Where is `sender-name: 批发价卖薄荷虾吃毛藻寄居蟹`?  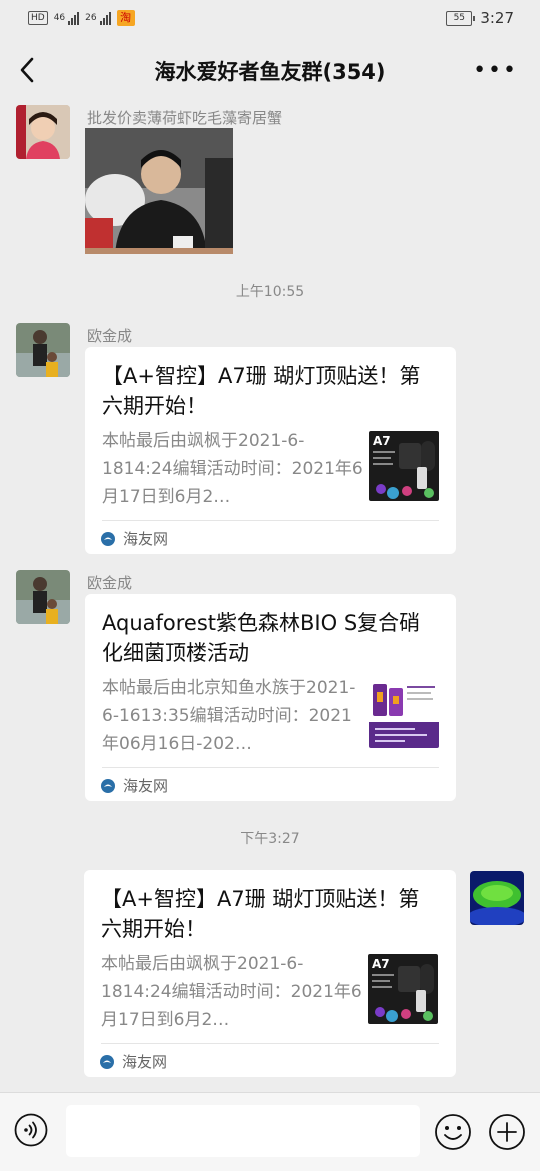 sender-name: 批发价卖薄荷虾吃毛藻寄居蟹 is located at coordinates (185, 118).